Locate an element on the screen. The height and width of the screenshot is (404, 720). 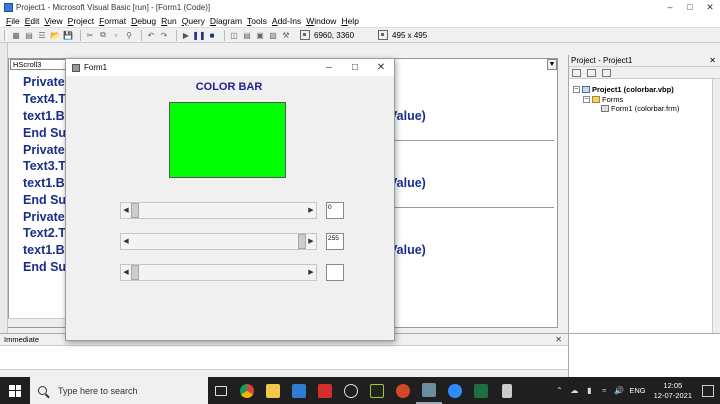
notification-icon is located at coordinates (708, 390).